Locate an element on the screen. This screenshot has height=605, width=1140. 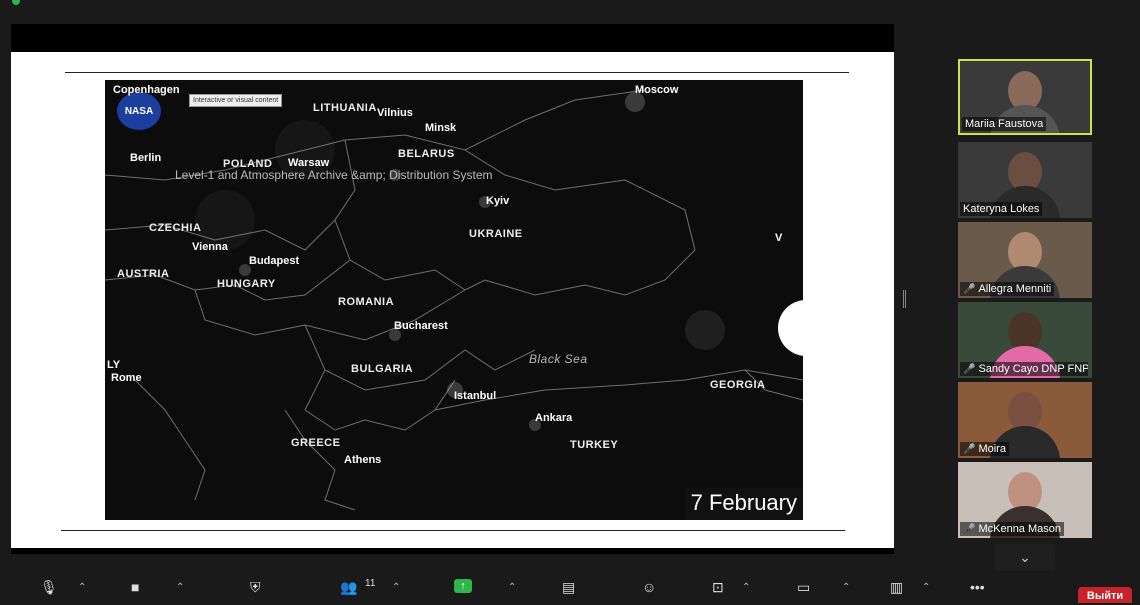
sea-label: Black Sea is located at coordinates (558, 359).